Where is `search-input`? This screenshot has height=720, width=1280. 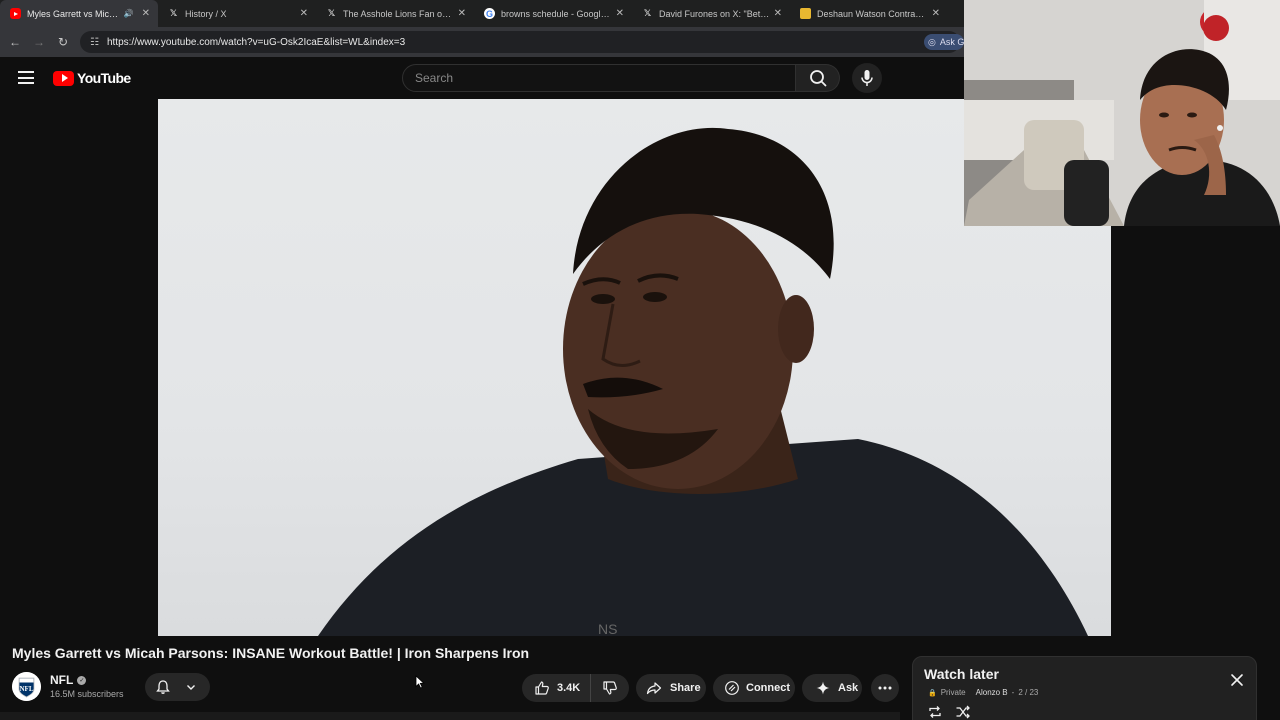 search-input is located at coordinates (599, 78).